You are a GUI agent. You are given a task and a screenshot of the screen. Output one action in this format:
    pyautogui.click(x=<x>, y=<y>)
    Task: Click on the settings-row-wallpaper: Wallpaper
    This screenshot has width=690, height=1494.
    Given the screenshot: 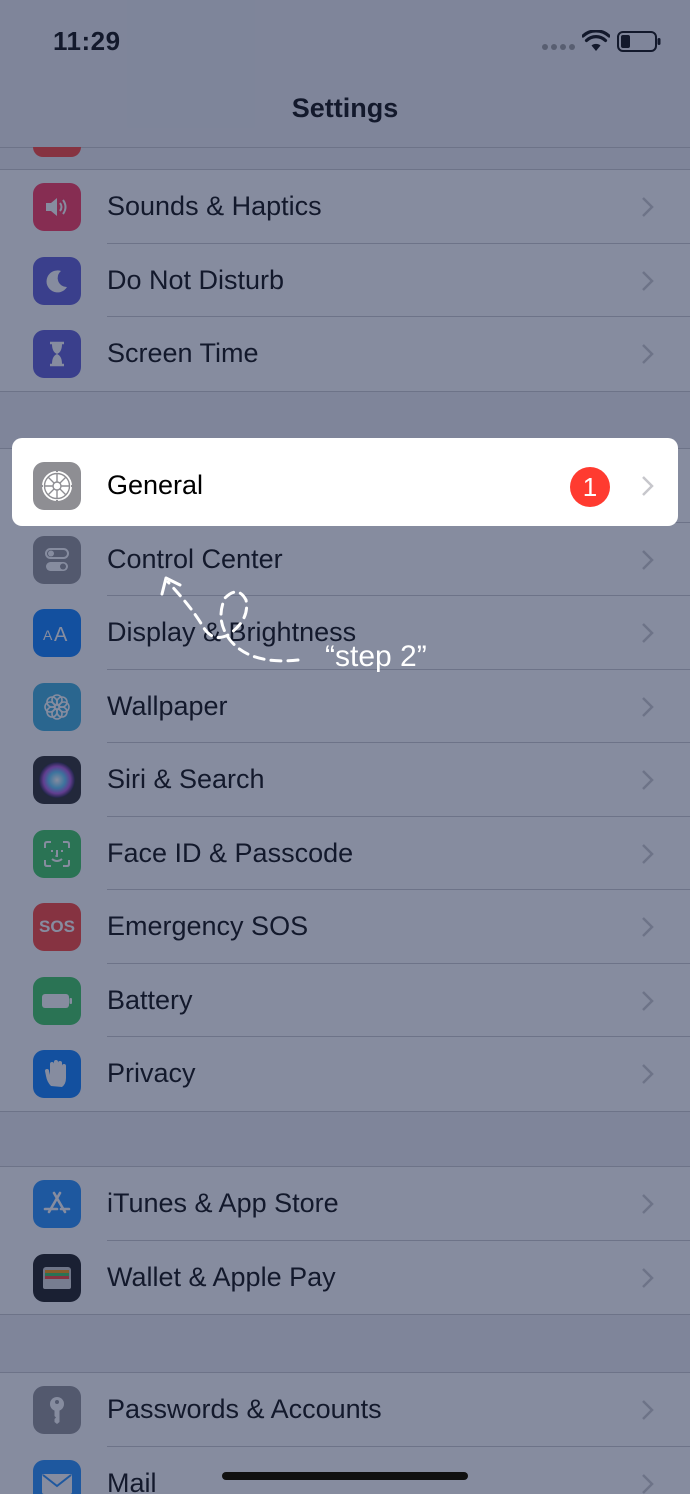 What is the action you would take?
    pyautogui.click(x=345, y=706)
    